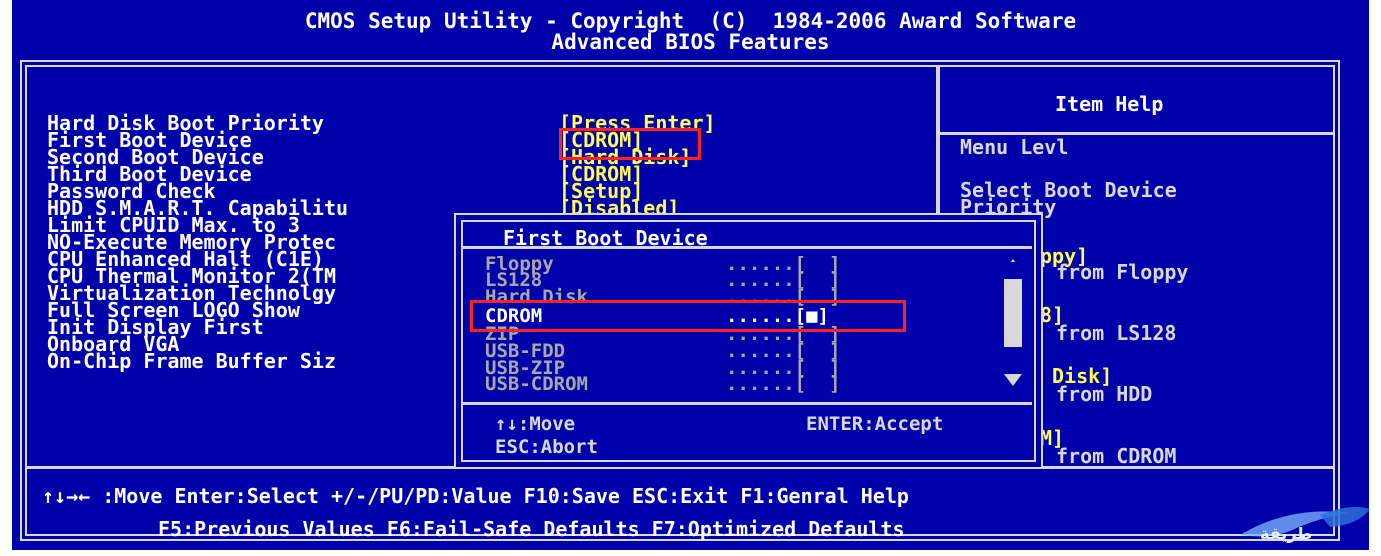 This screenshot has width=1381, height=556. Describe the element at coordinates (875, 424) in the screenshot. I see `dialog-accept-hint: ENTER:Accept` at that location.